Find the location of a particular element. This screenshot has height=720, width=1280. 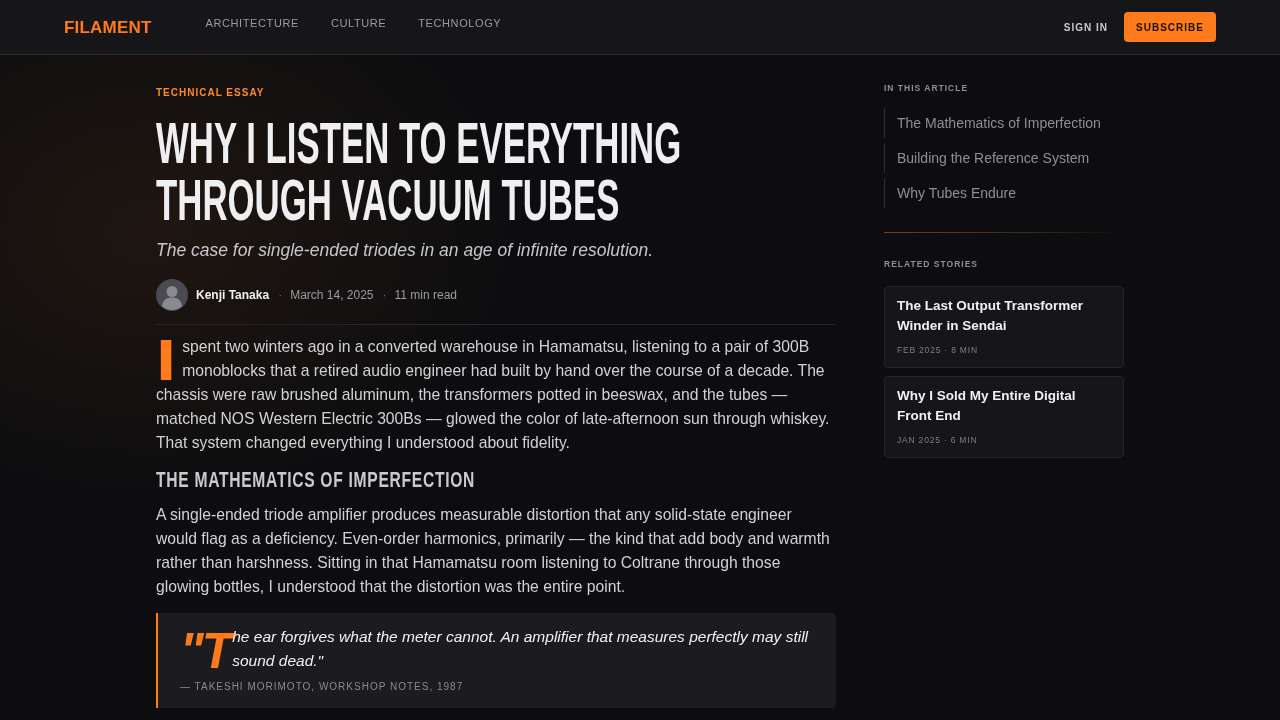

related-story-card: The Last Output Transformer Winder in Sendai FEB 2025 · 8 MIN is located at coordinates (1004, 327).